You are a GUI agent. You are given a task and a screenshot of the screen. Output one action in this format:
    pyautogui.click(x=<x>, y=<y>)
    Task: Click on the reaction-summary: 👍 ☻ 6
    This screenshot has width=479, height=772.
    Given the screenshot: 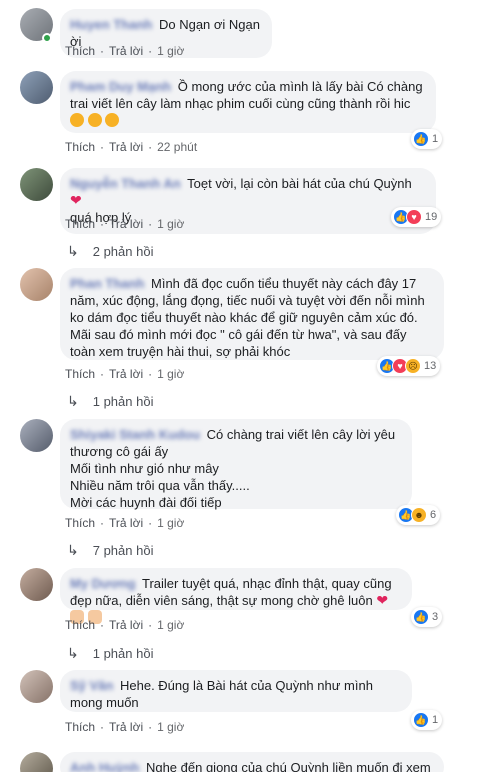 What is the action you would take?
    pyautogui.click(x=418, y=515)
    